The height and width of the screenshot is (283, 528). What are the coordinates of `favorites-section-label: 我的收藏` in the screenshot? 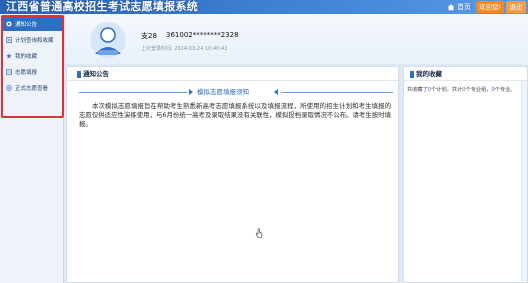 It's located at (429, 74).